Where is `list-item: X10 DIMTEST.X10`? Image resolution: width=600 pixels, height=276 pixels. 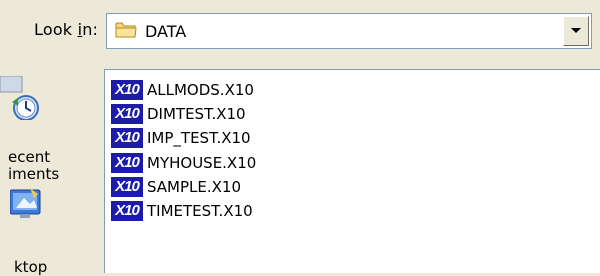 list-item: X10 DIMTEST.X10 is located at coordinates (178, 114).